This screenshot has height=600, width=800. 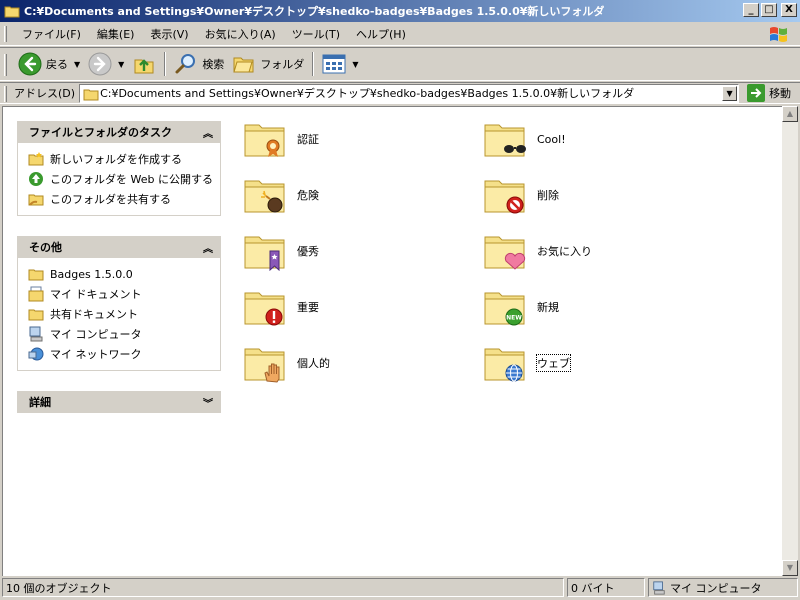 I want to click on place-shared-documents: 共有ドキュメント, so click(x=124, y=314).